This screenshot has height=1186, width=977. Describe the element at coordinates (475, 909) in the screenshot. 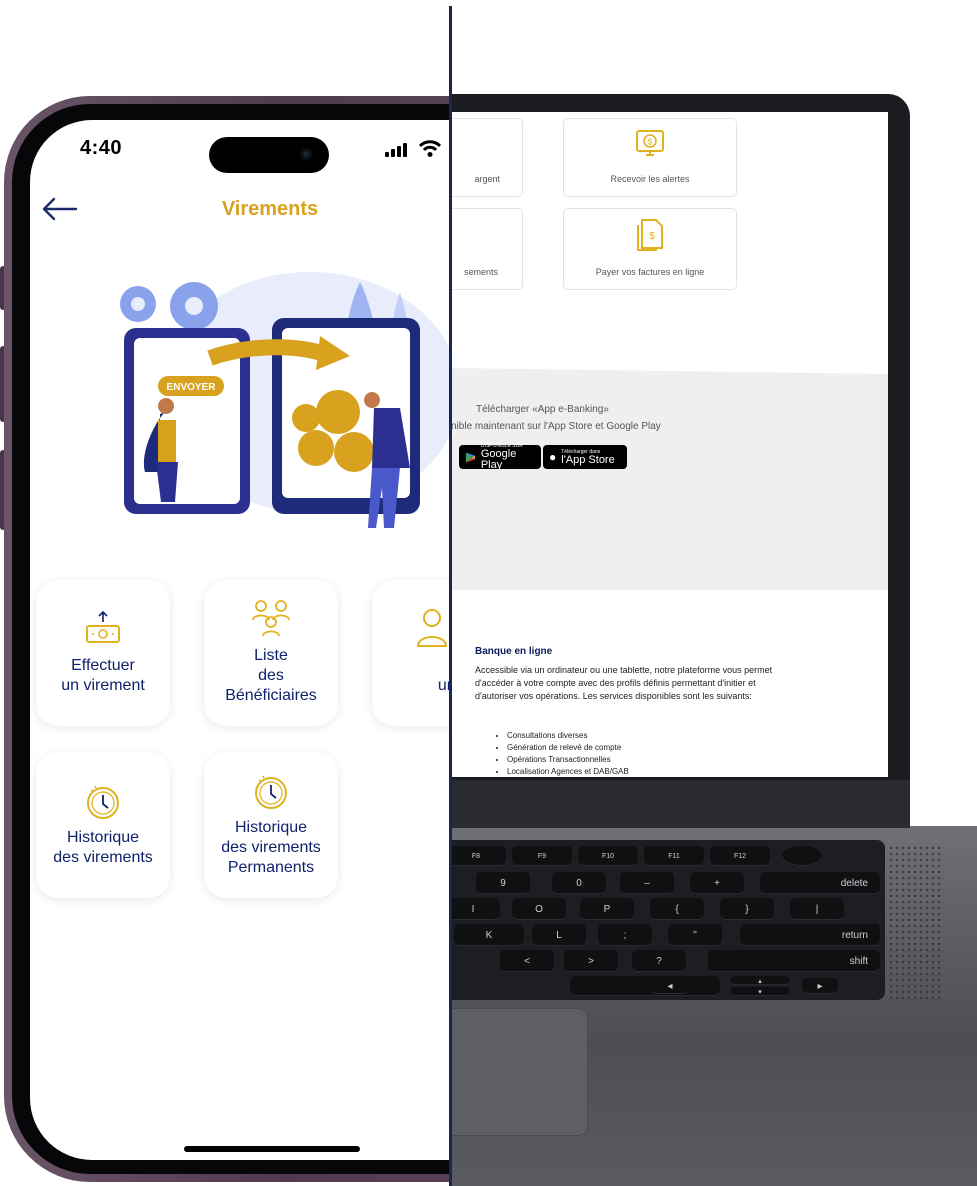

I see `key-i: I` at that location.